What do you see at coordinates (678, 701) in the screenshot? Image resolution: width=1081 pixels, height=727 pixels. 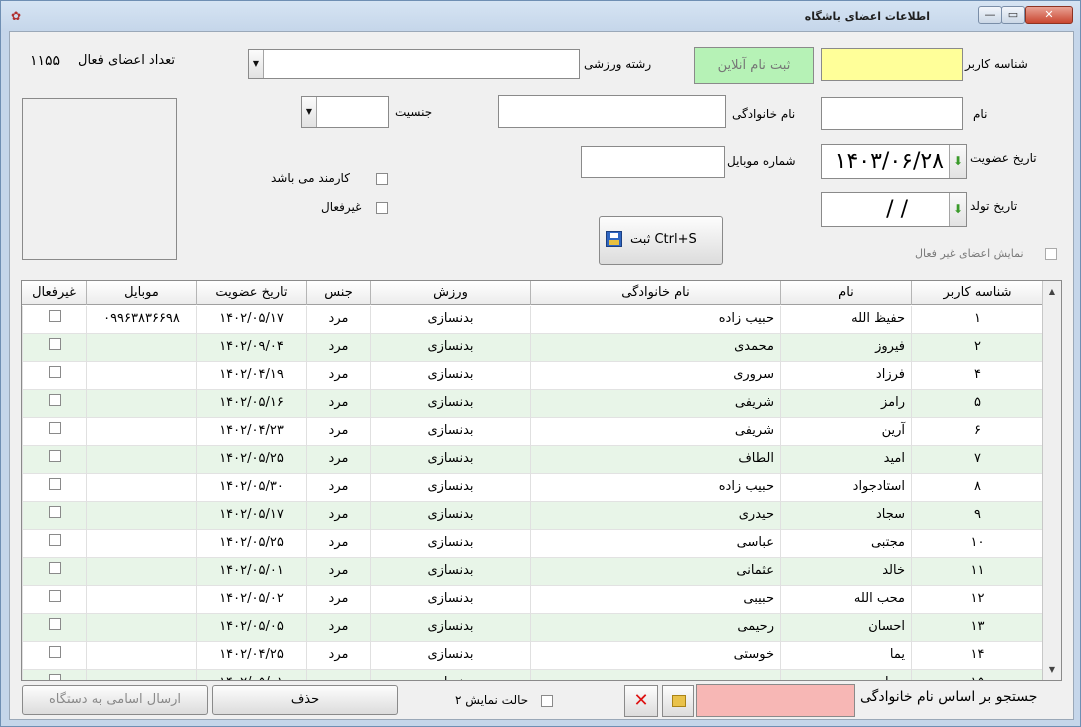 I see `search-button` at bounding box center [678, 701].